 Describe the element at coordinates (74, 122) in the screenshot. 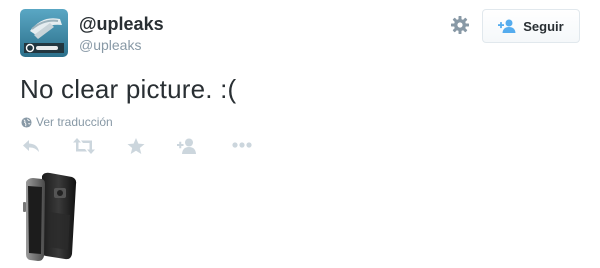

I see `translate-label: Ver traducción` at that location.